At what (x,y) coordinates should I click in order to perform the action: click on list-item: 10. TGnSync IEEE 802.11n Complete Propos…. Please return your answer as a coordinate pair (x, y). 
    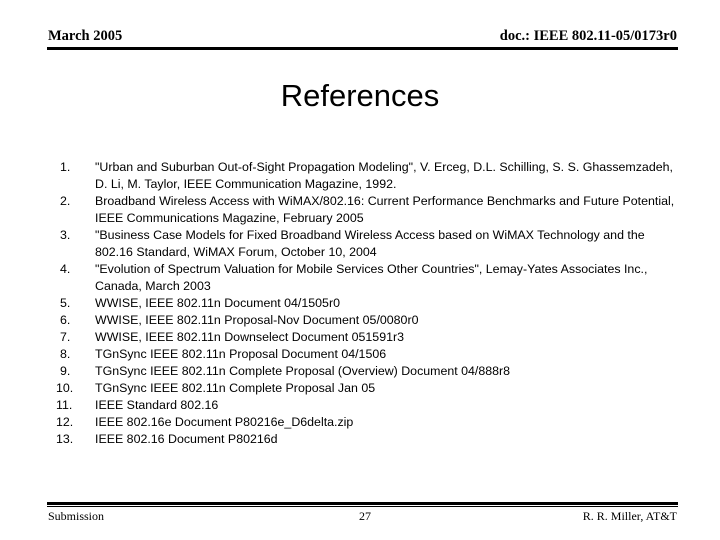
    Looking at the image, I should click on (366, 388).